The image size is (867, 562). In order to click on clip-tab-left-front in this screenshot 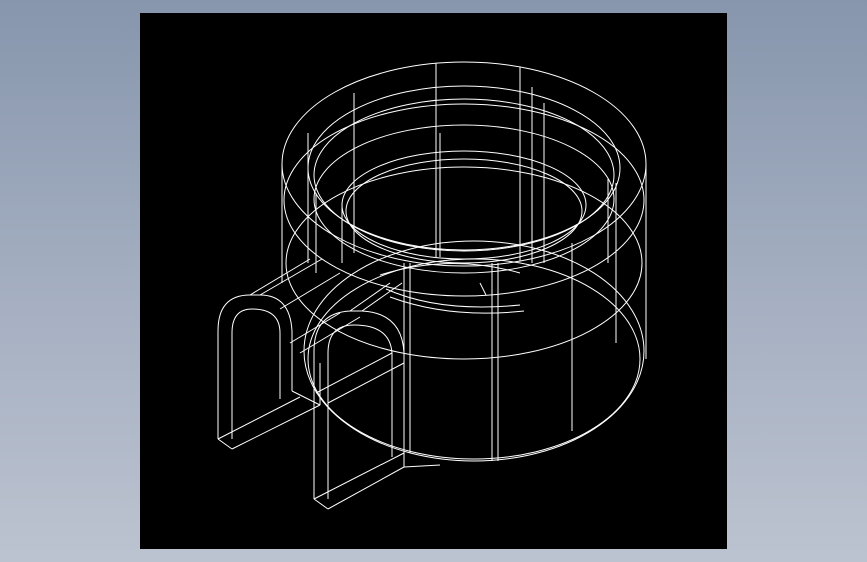, I will do `click(255, 366)`.